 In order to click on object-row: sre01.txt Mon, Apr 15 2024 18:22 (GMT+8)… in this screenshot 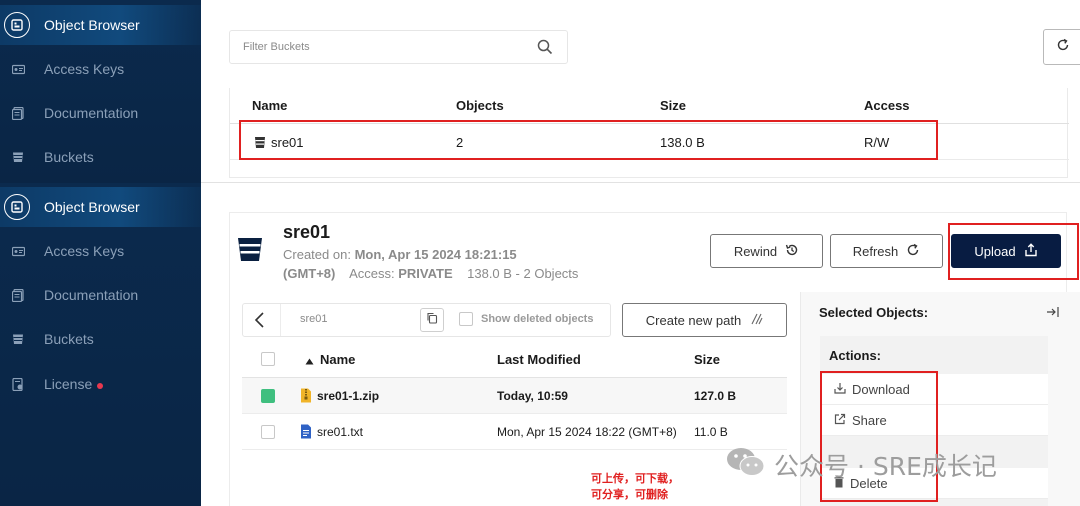, I will do `click(514, 432)`.